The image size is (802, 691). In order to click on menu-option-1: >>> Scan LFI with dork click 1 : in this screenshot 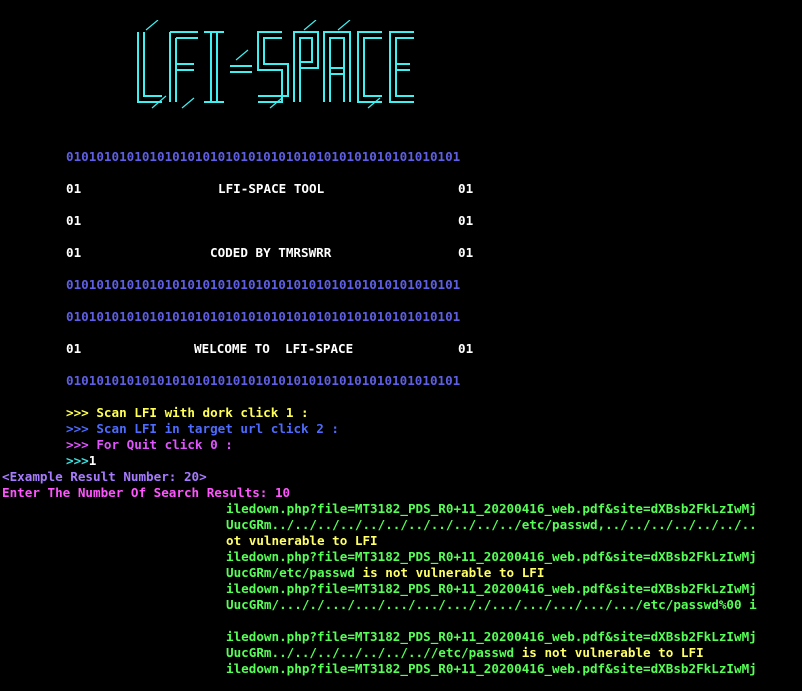, I will do `click(187, 413)`.